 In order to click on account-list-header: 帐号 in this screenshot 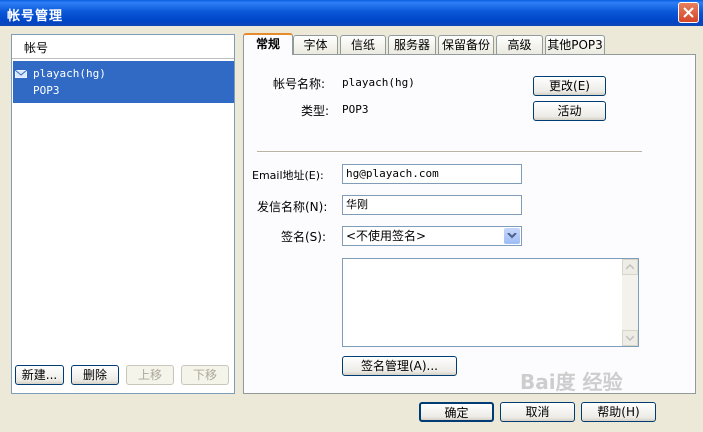, I will do `click(123, 47)`.